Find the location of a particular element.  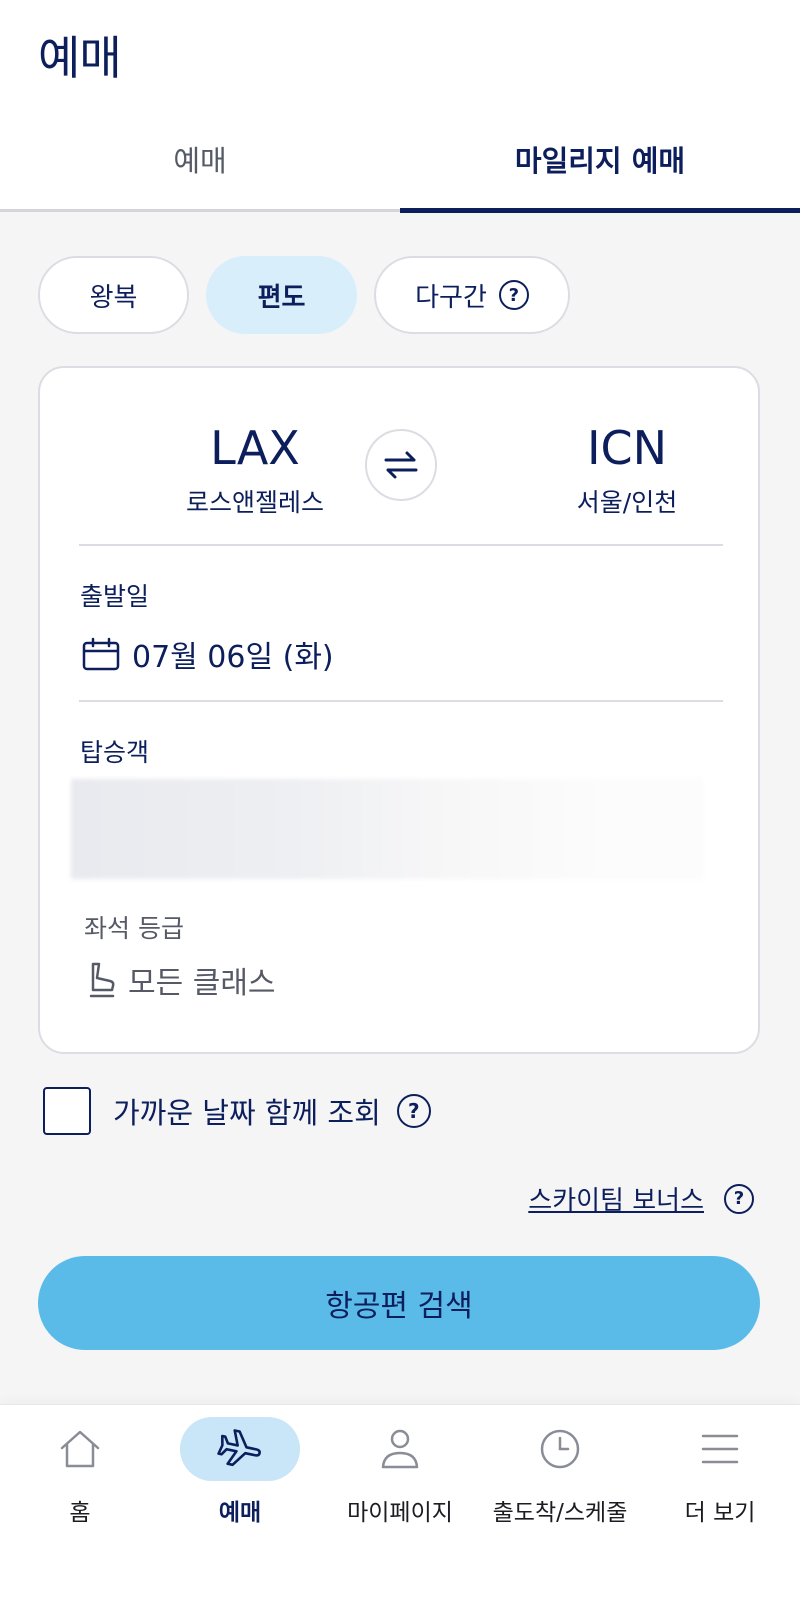

trip-type-multicity-button: 다구간 ? is located at coordinates (472, 295).